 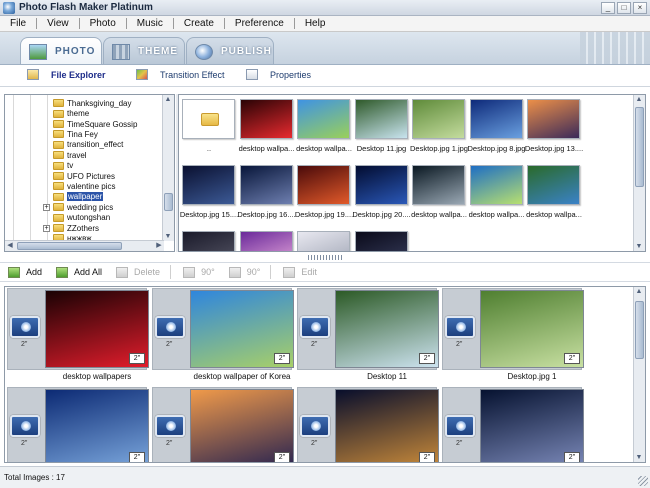 What do you see at coordinates (278, 74) in the screenshot?
I see `tab-properties: Properties` at bounding box center [278, 74].